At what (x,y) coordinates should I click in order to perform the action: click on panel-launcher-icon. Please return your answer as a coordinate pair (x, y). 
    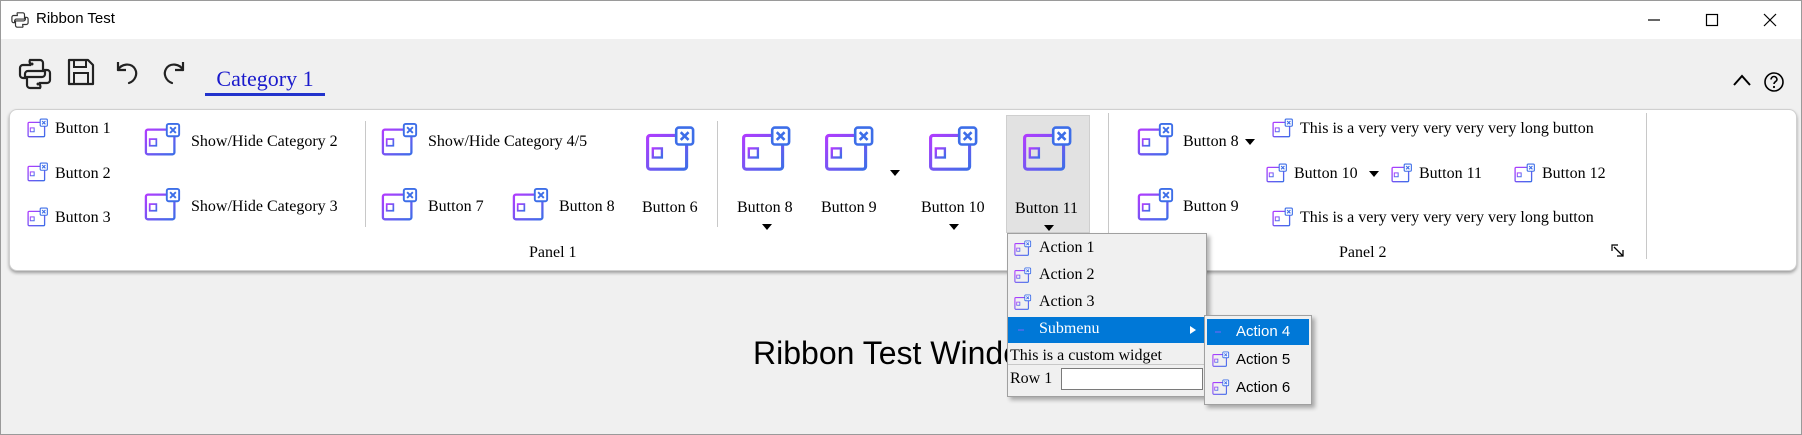
    Looking at the image, I should click on (1618, 251).